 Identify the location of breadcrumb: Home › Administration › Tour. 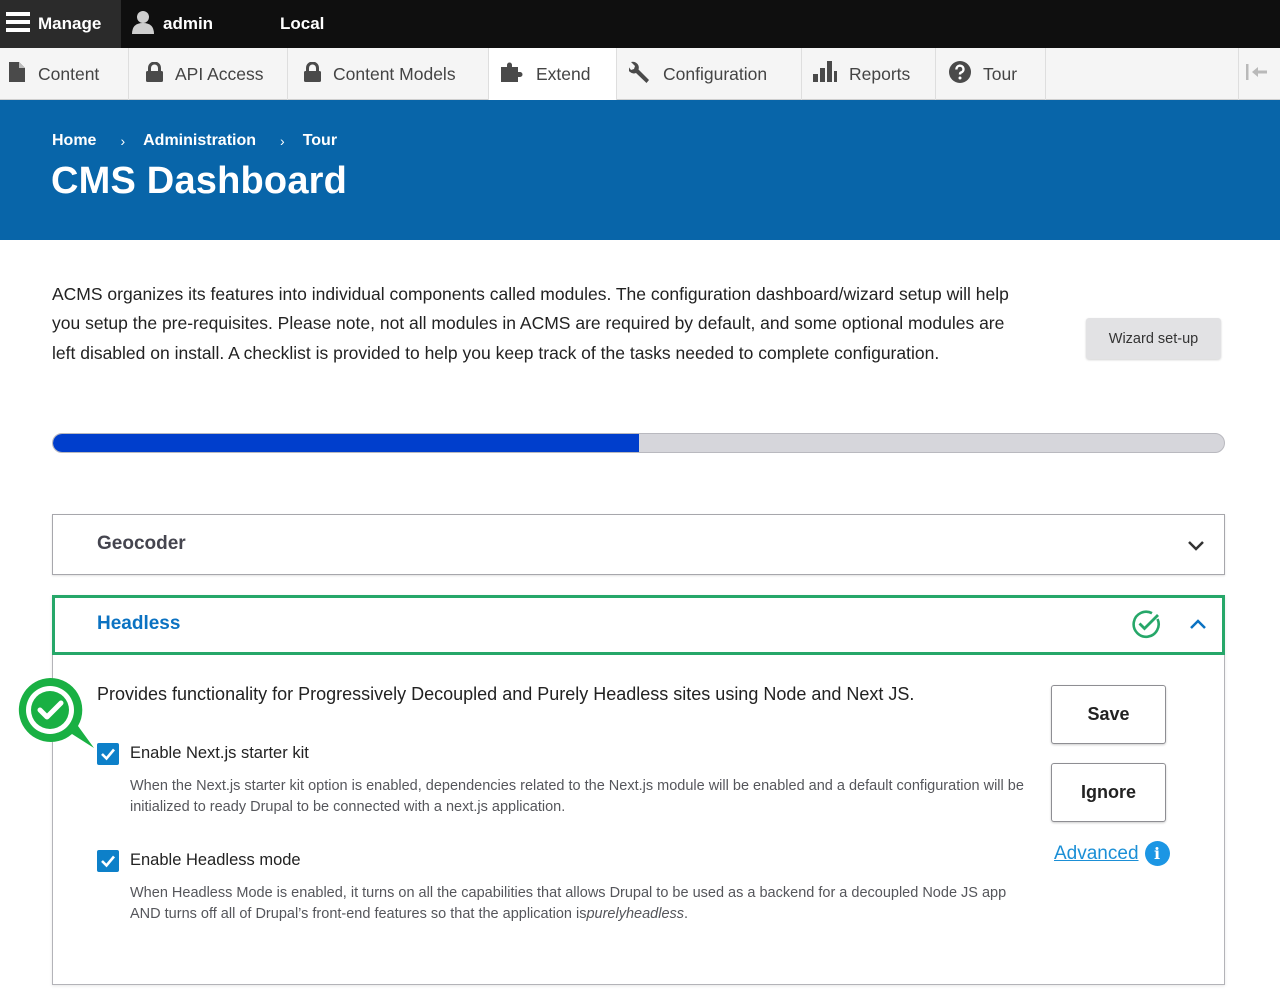
(194, 141).